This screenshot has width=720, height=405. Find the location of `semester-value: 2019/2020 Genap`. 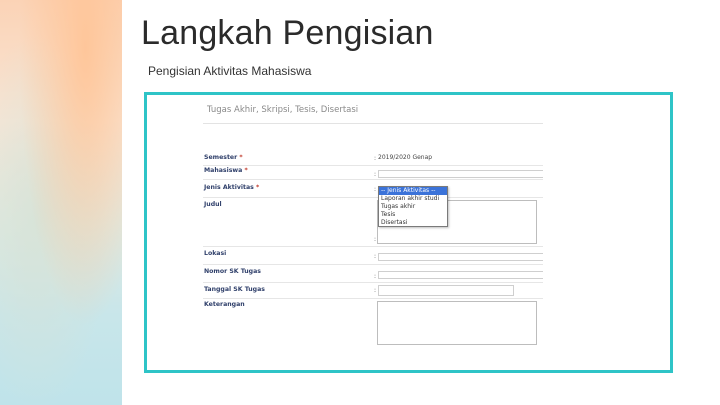

semester-value: 2019/2020 Genap is located at coordinates (405, 157).